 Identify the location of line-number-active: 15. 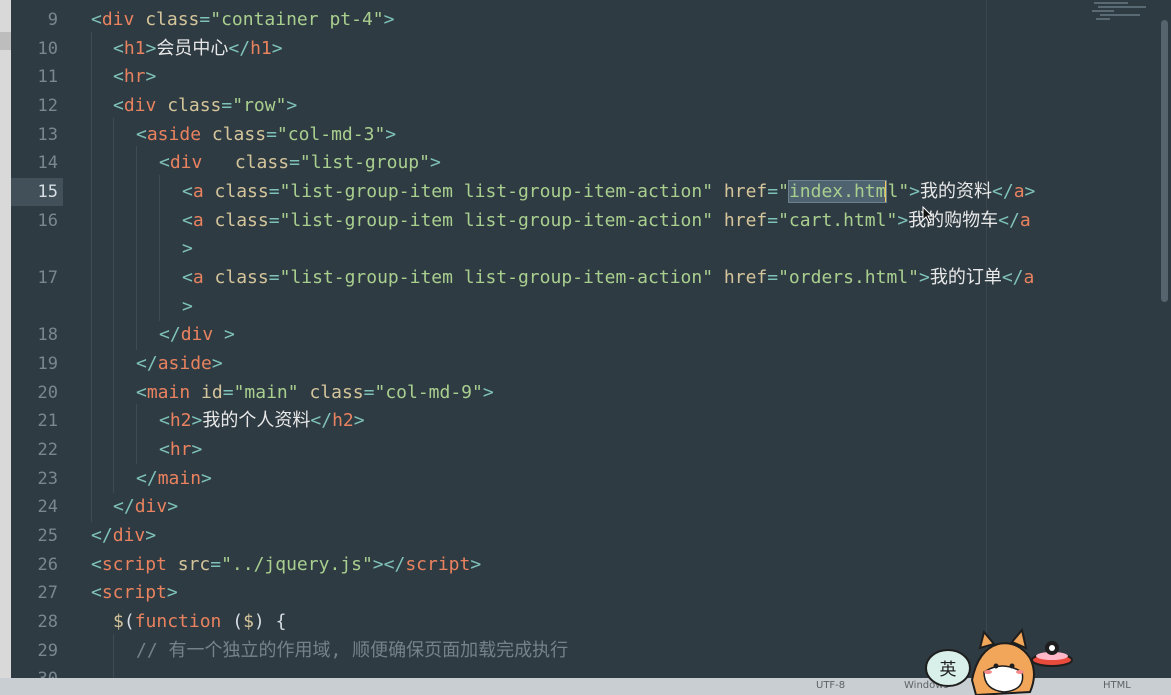
(47, 192).